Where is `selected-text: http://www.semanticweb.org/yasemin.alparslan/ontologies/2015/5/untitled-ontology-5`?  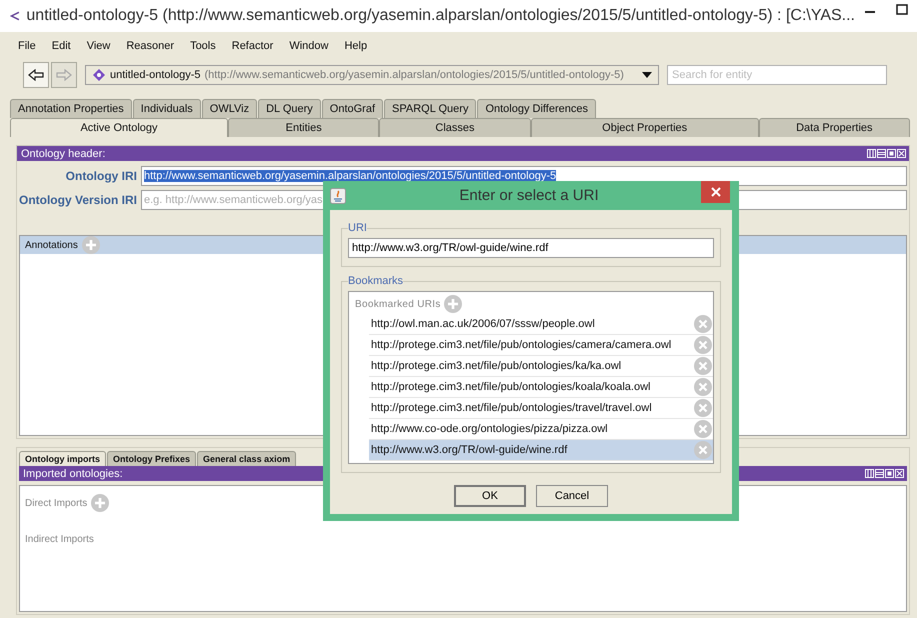 selected-text: http://www.semanticweb.org/yasemin.alparslan/ontologies/2015/5/untitled-ontology-5 is located at coordinates (350, 176).